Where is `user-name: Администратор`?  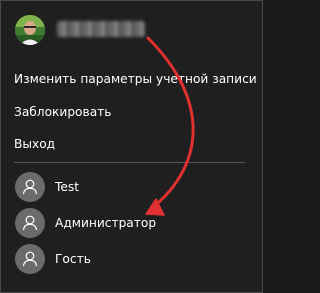 user-name: Администратор is located at coordinates (106, 223).